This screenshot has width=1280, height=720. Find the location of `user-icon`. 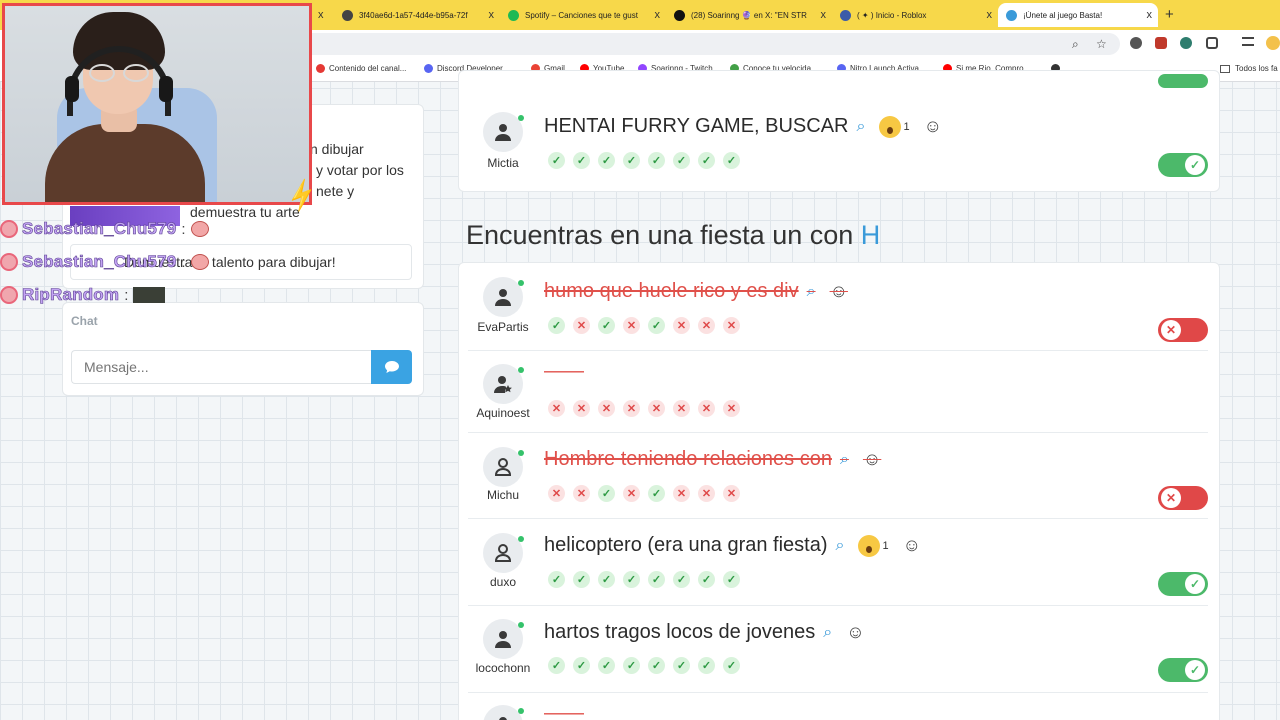

user-icon is located at coordinates (503, 297).